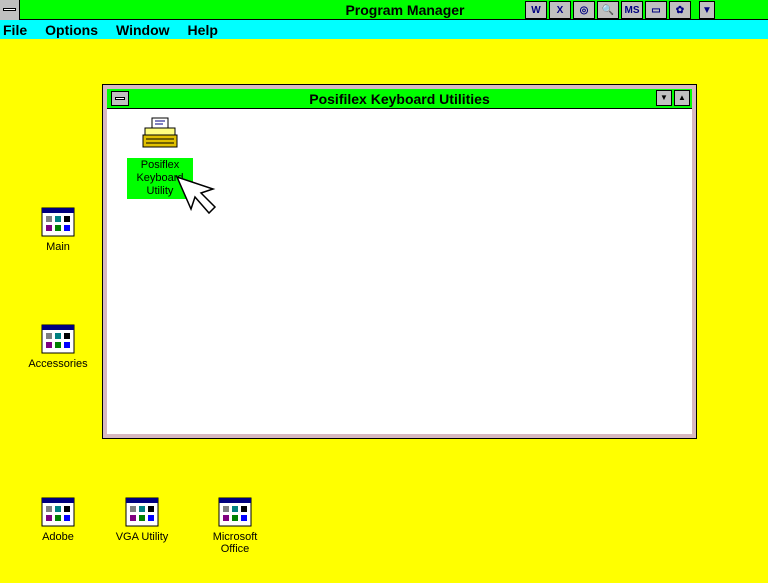 The width and height of the screenshot is (768, 583). I want to click on group-window-title: Posifilex Keyboard Utilities, so click(399, 99).